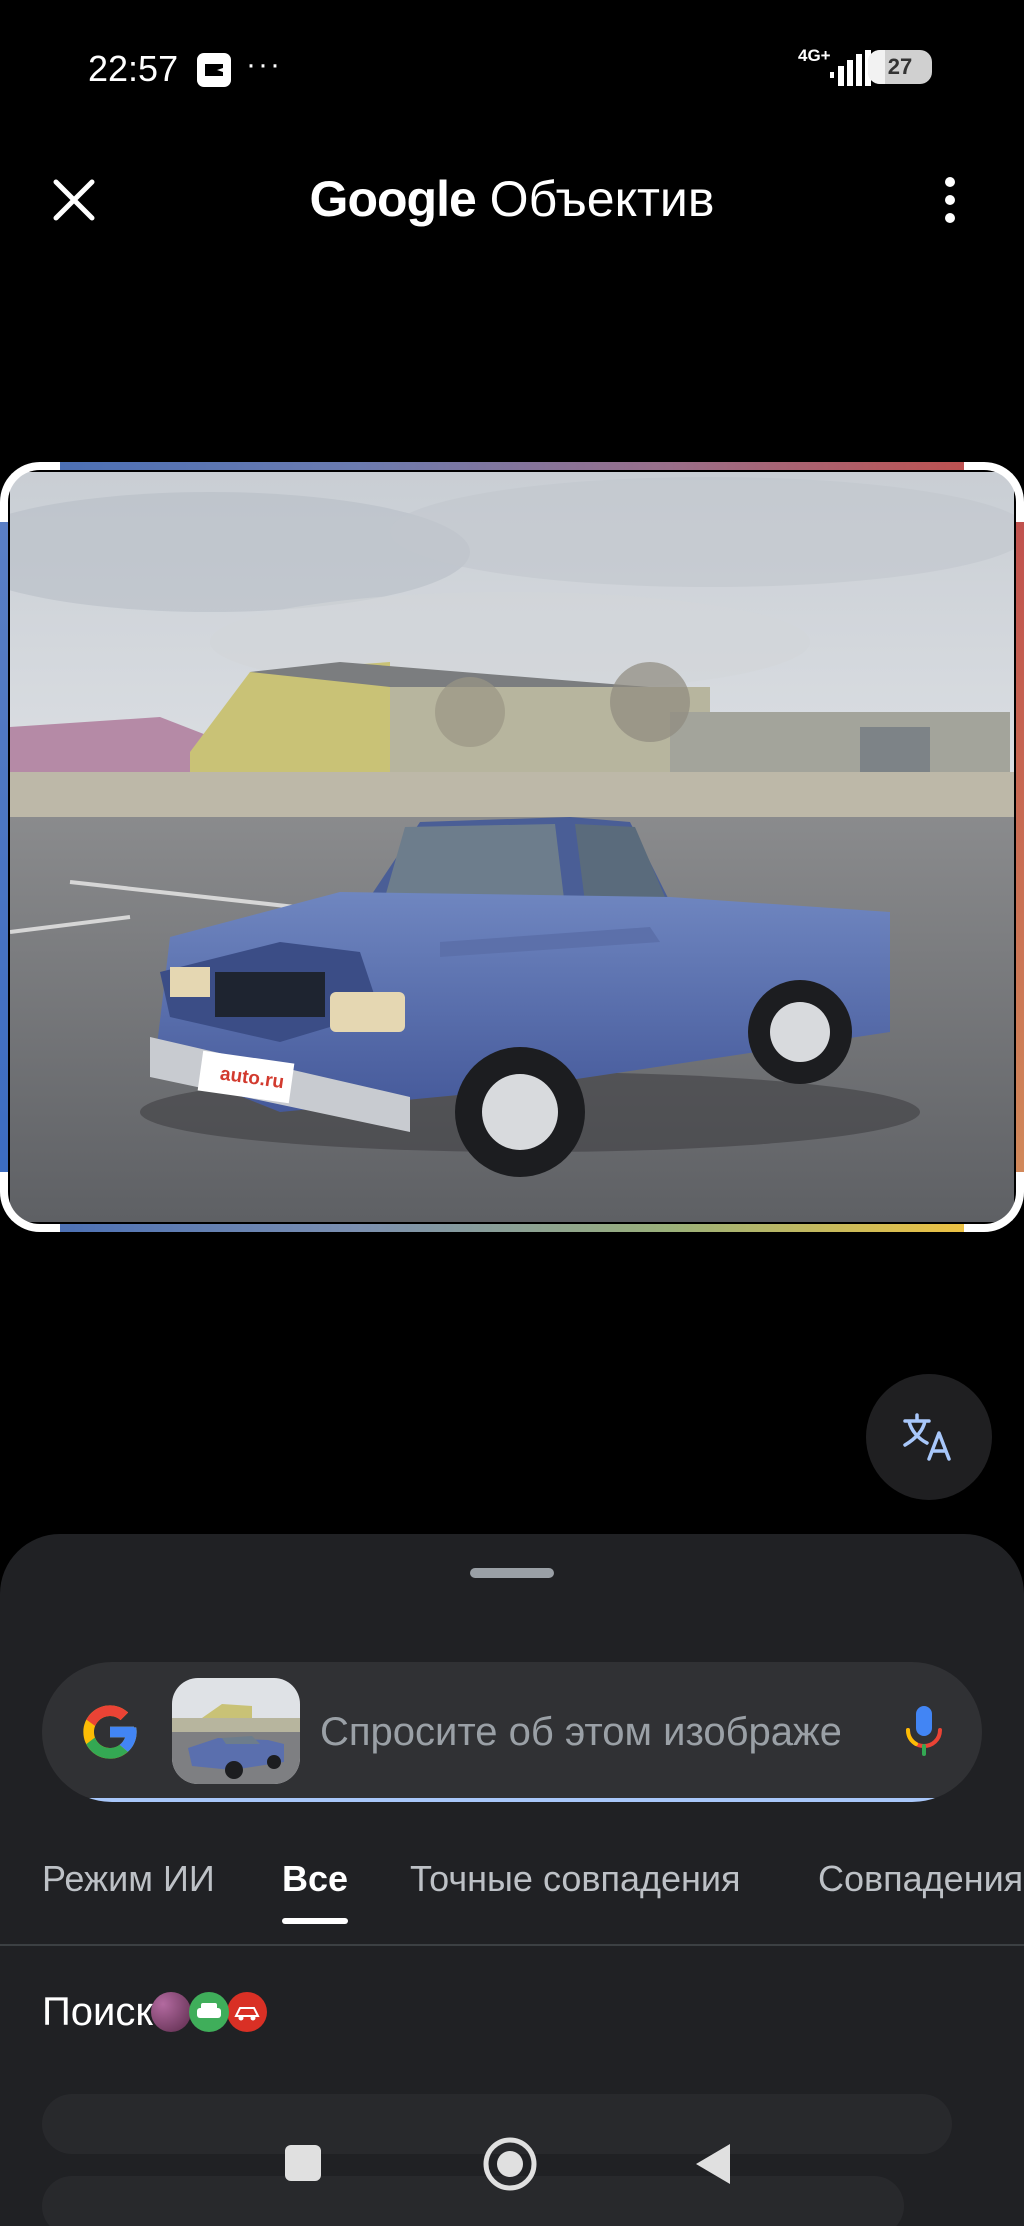 The height and width of the screenshot is (2226, 1024). What do you see at coordinates (814, 55) in the screenshot?
I see `network-type: 4G+` at bounding box center [814, 55].